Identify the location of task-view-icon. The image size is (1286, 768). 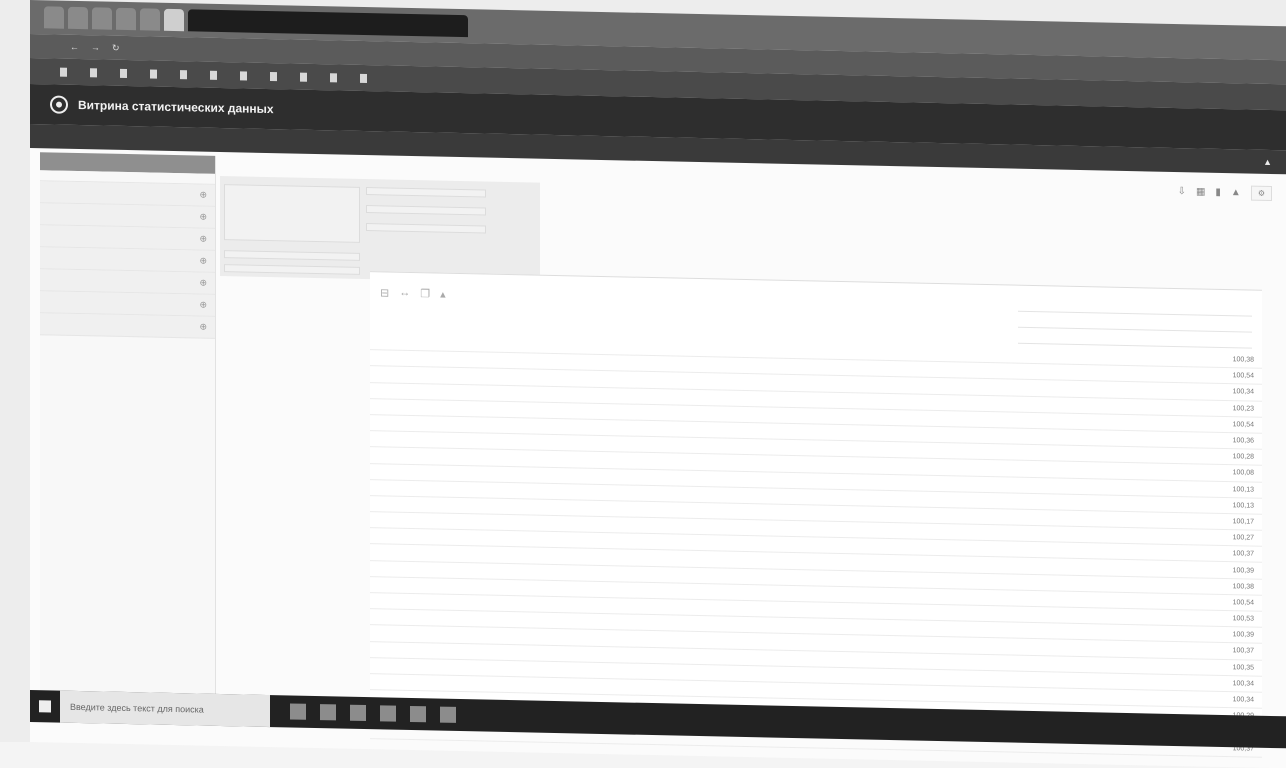
(298, 711).